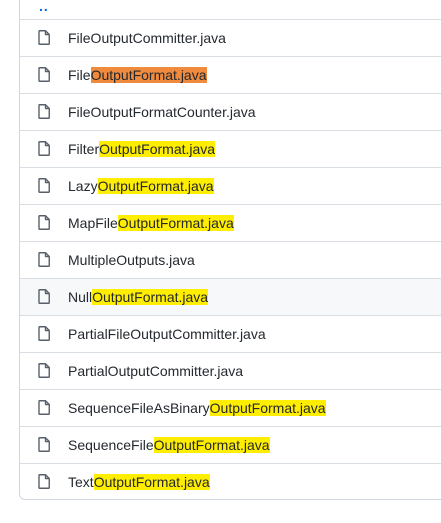  What do you see at coordinates (44, 7) in the screenshot?
I see `parent-directory-link: ..` at bounding box center [44, 7].